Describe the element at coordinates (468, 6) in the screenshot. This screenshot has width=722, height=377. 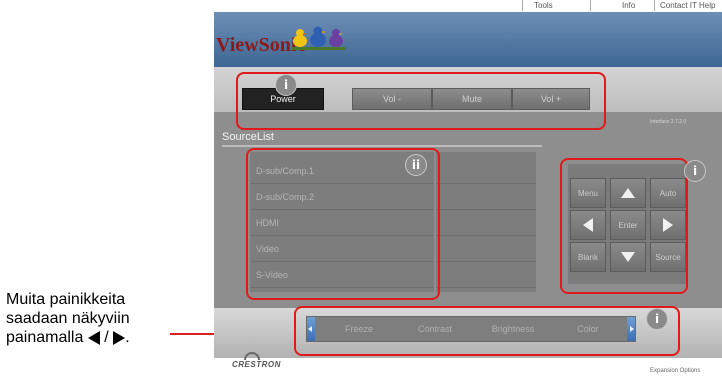
I see `top-nav: Tools Info Contact IT Help` at that location.